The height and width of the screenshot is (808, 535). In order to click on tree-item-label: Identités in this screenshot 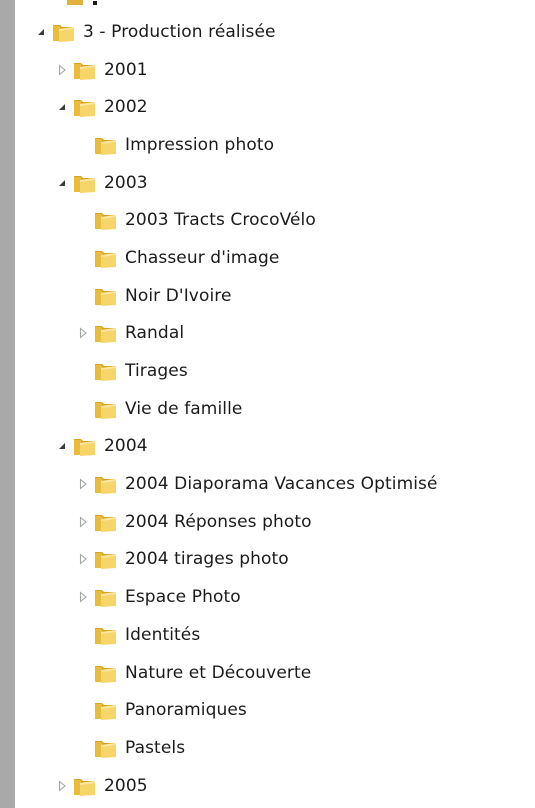, I will do `click(163, 634)`.